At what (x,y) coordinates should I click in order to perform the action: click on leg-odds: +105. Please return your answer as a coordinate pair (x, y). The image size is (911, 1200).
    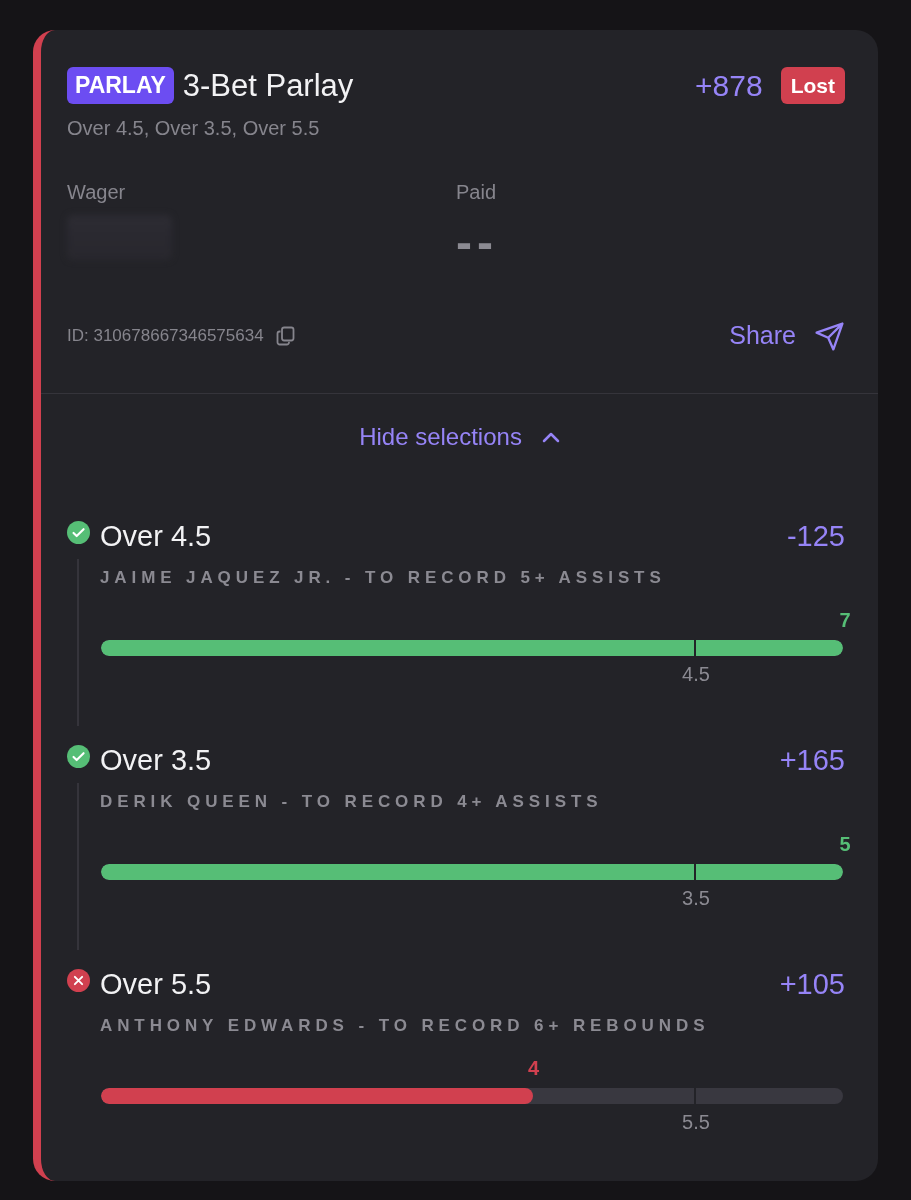
    Looking at the image, I should click on (812, 984).